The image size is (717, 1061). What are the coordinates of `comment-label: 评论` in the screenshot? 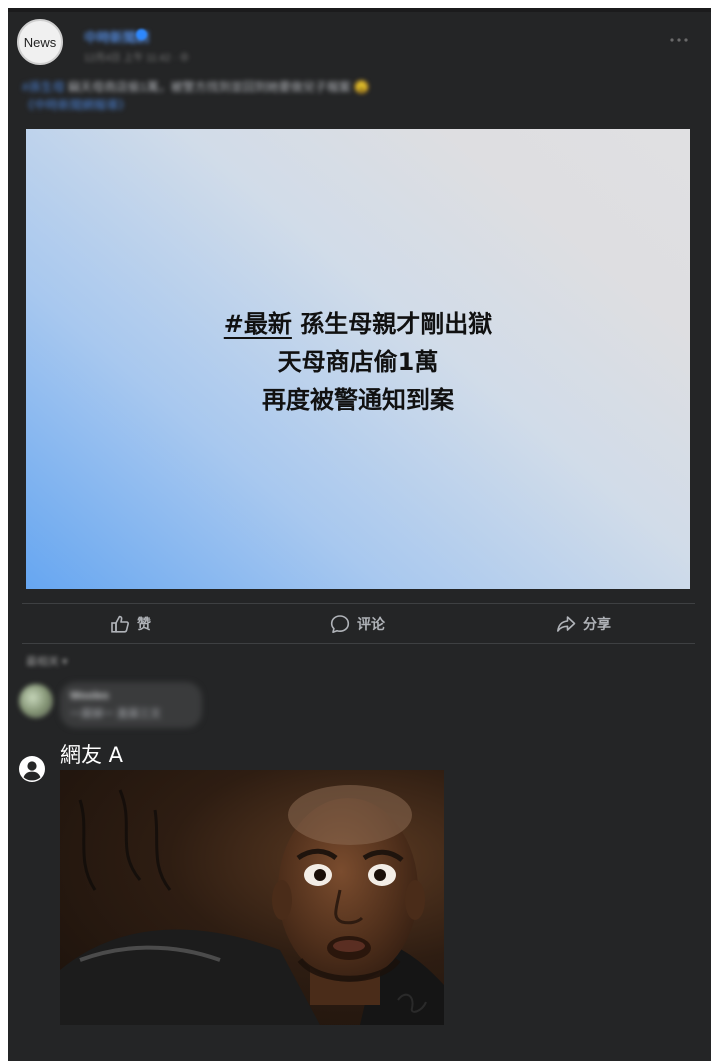 It's located at (371, 625).